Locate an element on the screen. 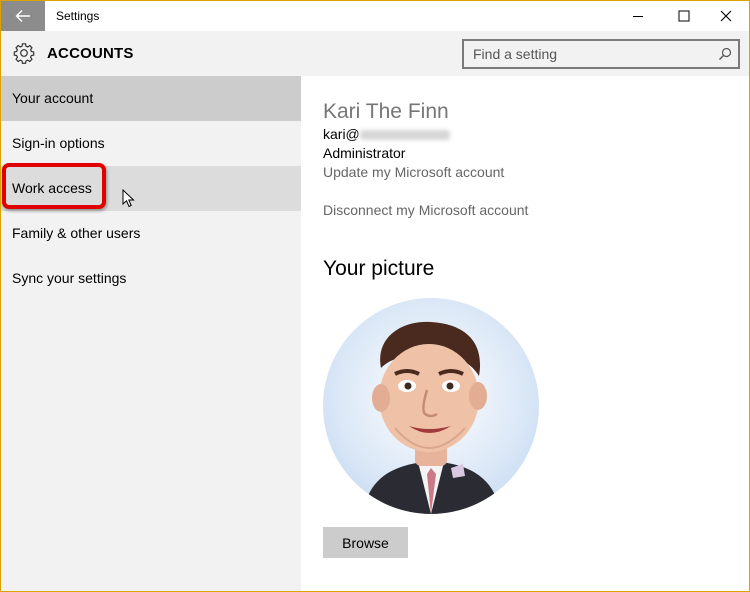 The width and height of the screenshot is (750, 592). update-account-link: Update my Microsoft account is located at coordinates (413, 172).